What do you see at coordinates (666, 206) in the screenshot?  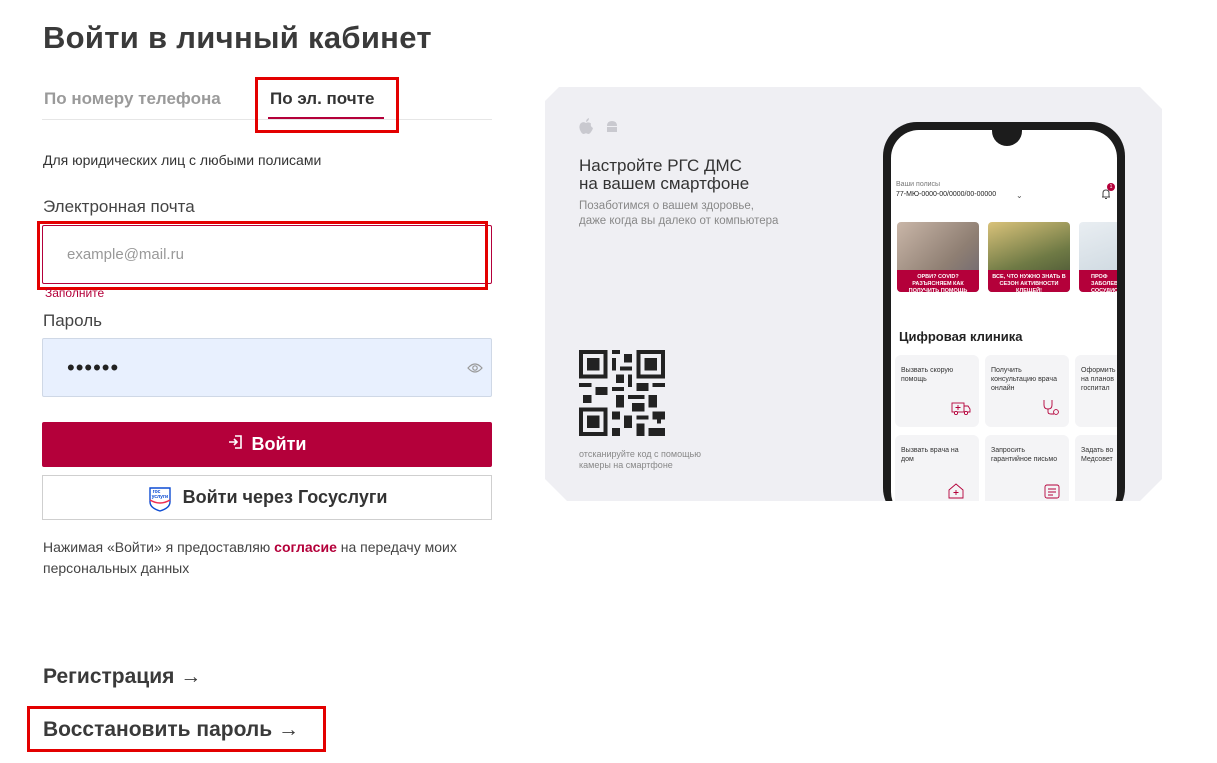 I see `banner-subtitle-line-1: Позаботимся о вашем здоровье,` at bounding box center [666, 206].